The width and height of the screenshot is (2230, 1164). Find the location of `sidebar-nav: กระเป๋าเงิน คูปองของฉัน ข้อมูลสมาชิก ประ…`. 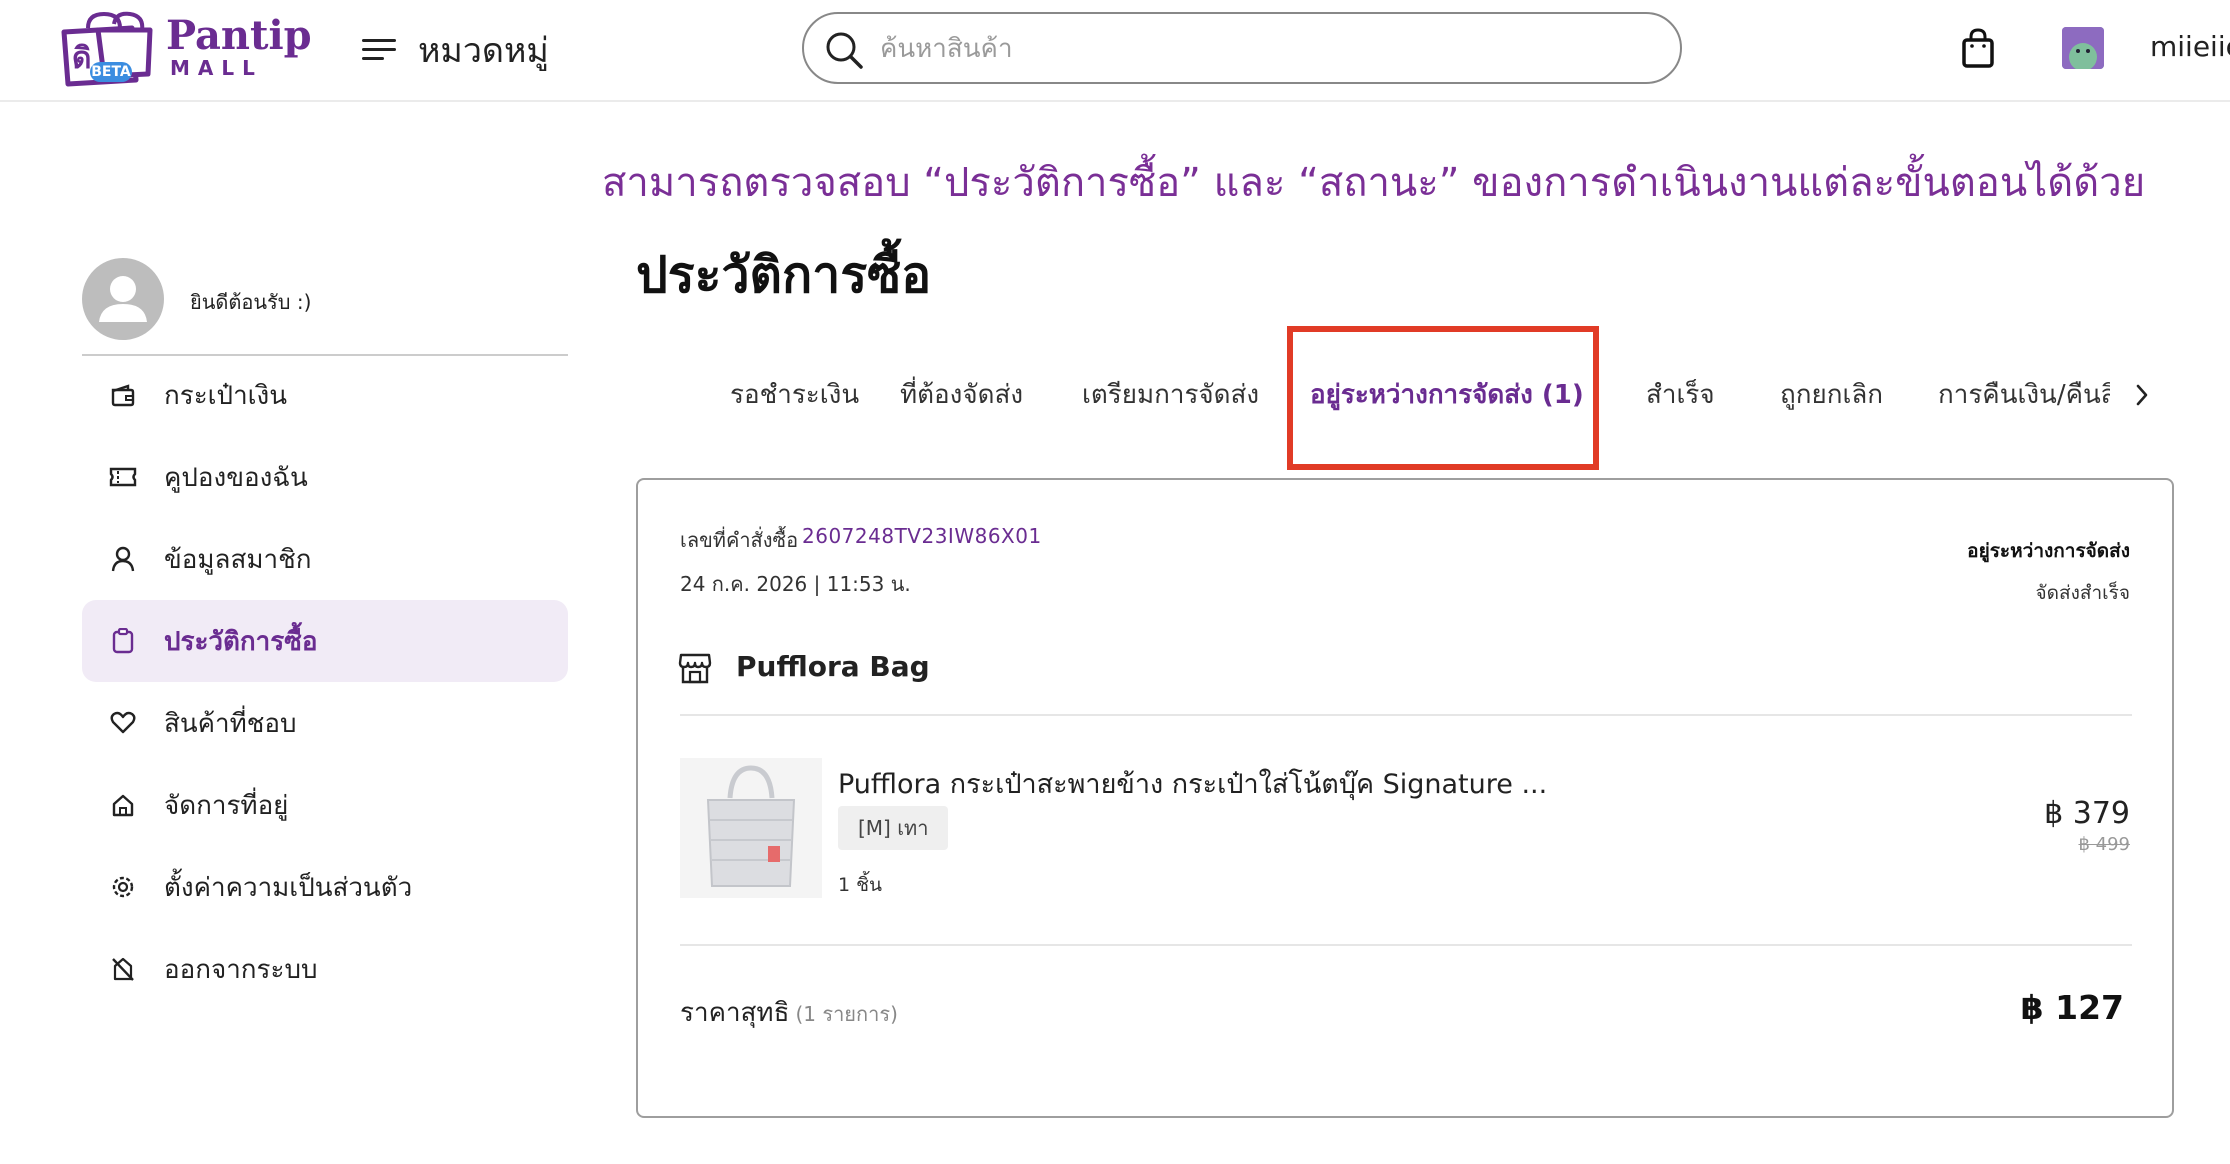

sidebar-nav: กระเป๋าเงิน คูปองของฉัน ข้อมูลสมาชิก ประ… is located at coordinates (325, 682).